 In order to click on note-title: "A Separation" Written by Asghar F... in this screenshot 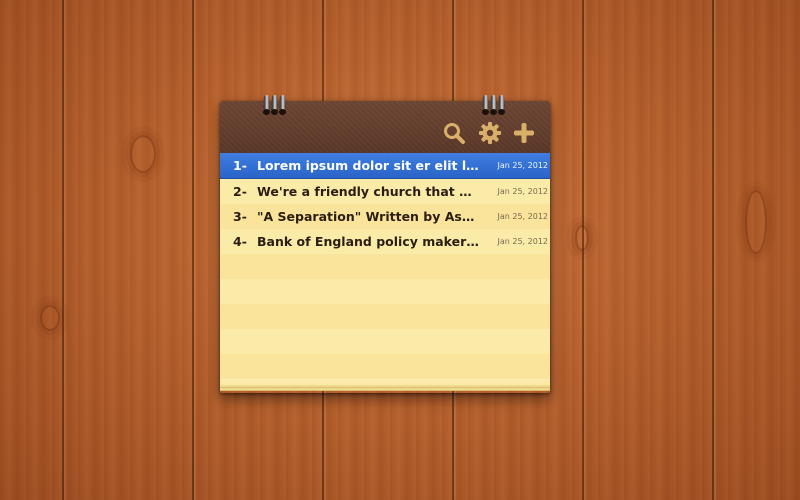, I will do `click(368, 216)`.